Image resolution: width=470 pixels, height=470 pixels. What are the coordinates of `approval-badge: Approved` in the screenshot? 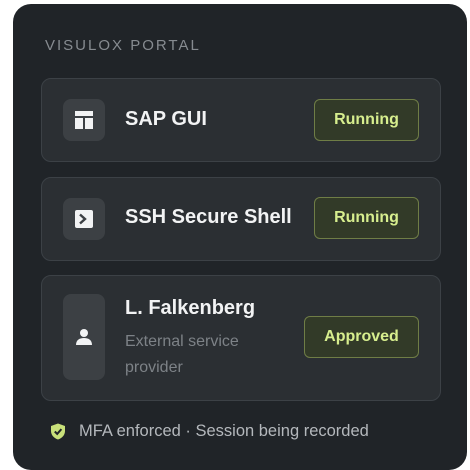 It's located at (361, 337).